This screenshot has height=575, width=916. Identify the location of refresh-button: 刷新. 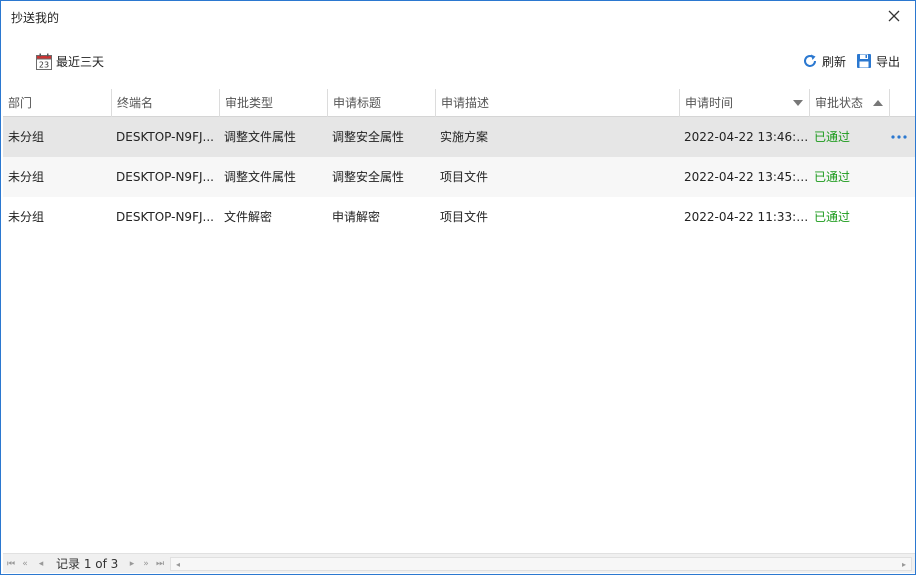
(824, 61).